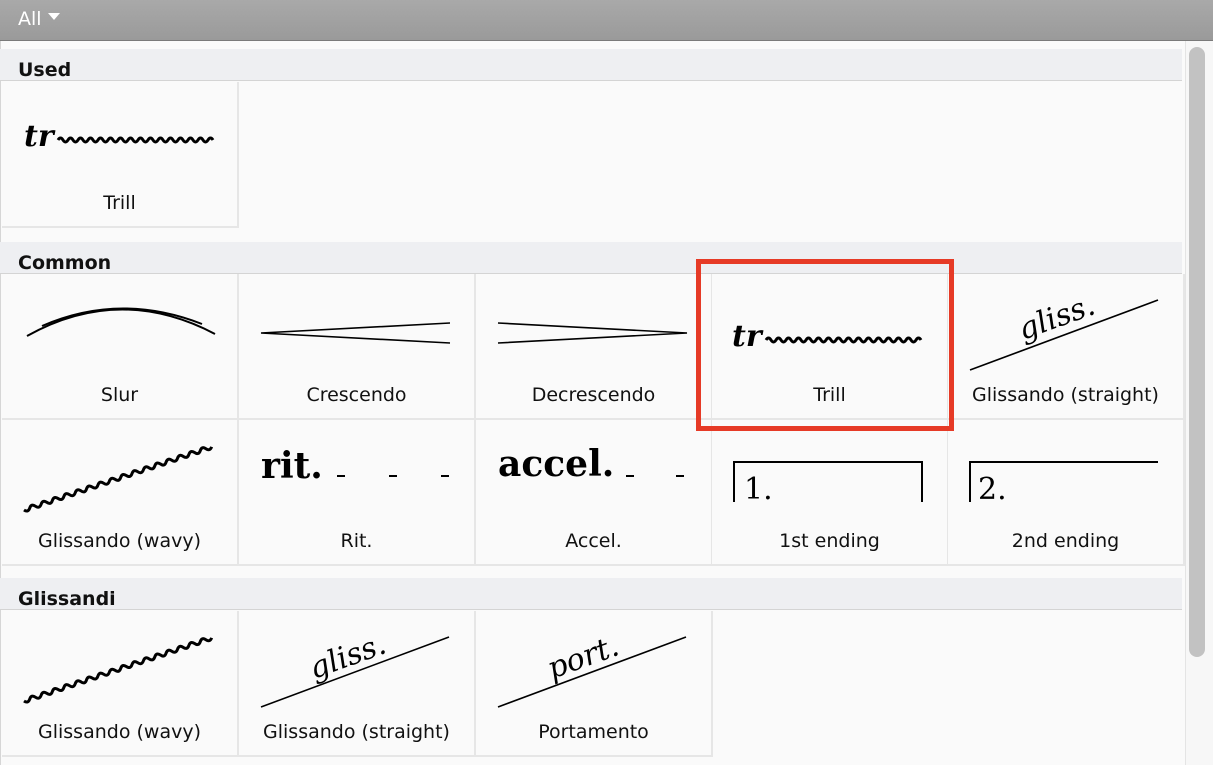 The width and height of the screenshot is (1213, 765). What do you see at coordinates (830, 493) in the screenshot?
I see `palette-item-1st-ending: 1. 1st ending` at bounding box center [830, 493].